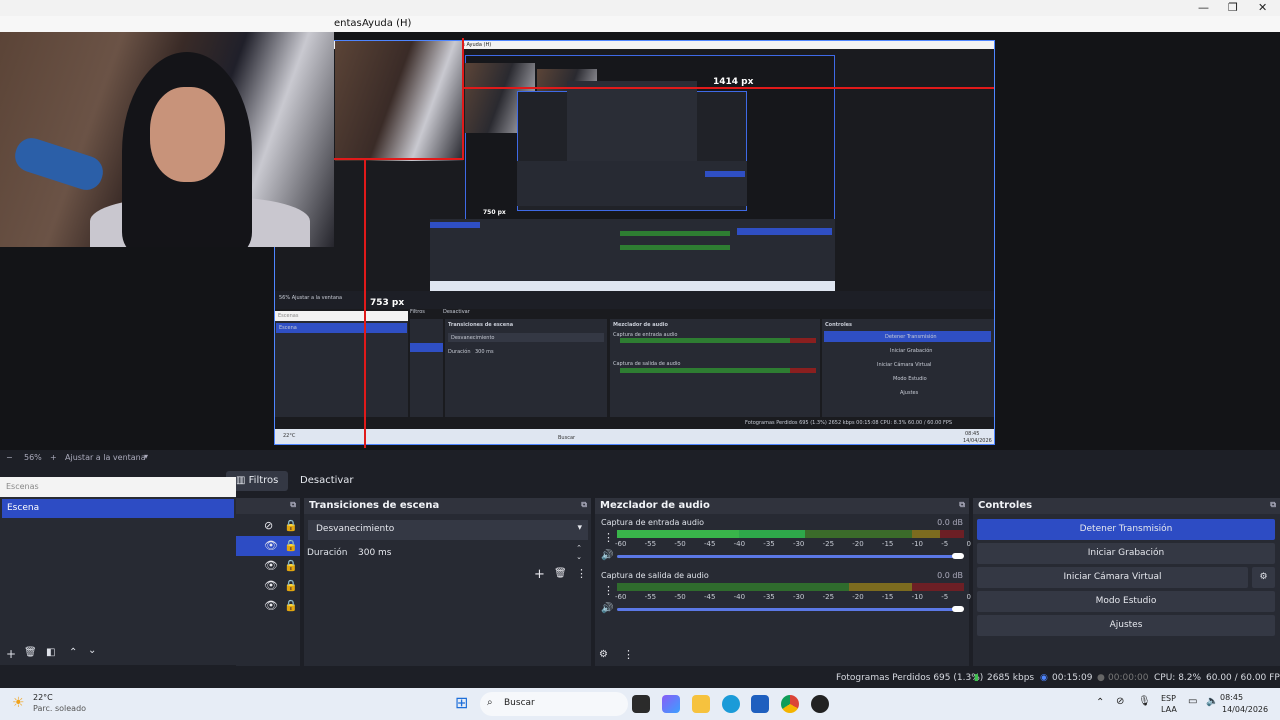 Image resolution: width=1280 pixels, height=720 pixels. I want to click on start-record-button: Iniciar Grabación, so click(1126, 553).